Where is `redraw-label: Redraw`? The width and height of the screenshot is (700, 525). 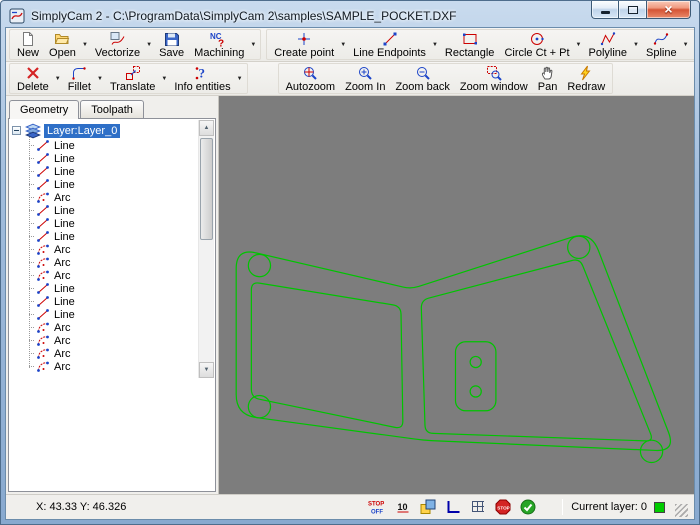 redraw-label: Redraw is located at coordinates (586, 86).